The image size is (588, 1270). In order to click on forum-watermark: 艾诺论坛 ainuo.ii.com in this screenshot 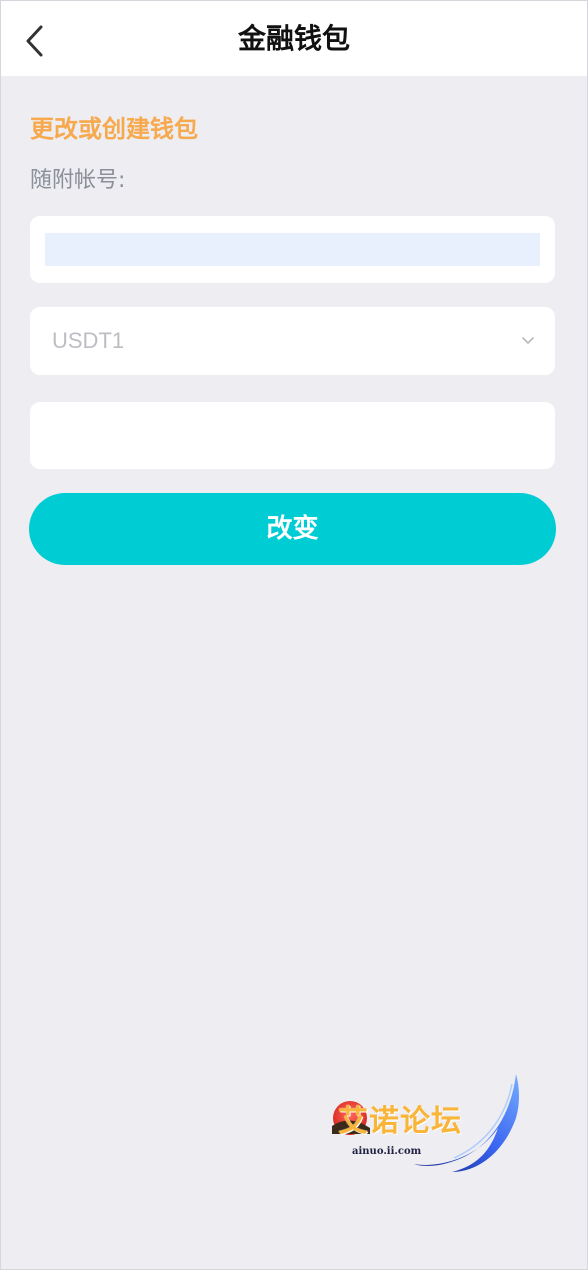, I will do `click(424, 1124)`.